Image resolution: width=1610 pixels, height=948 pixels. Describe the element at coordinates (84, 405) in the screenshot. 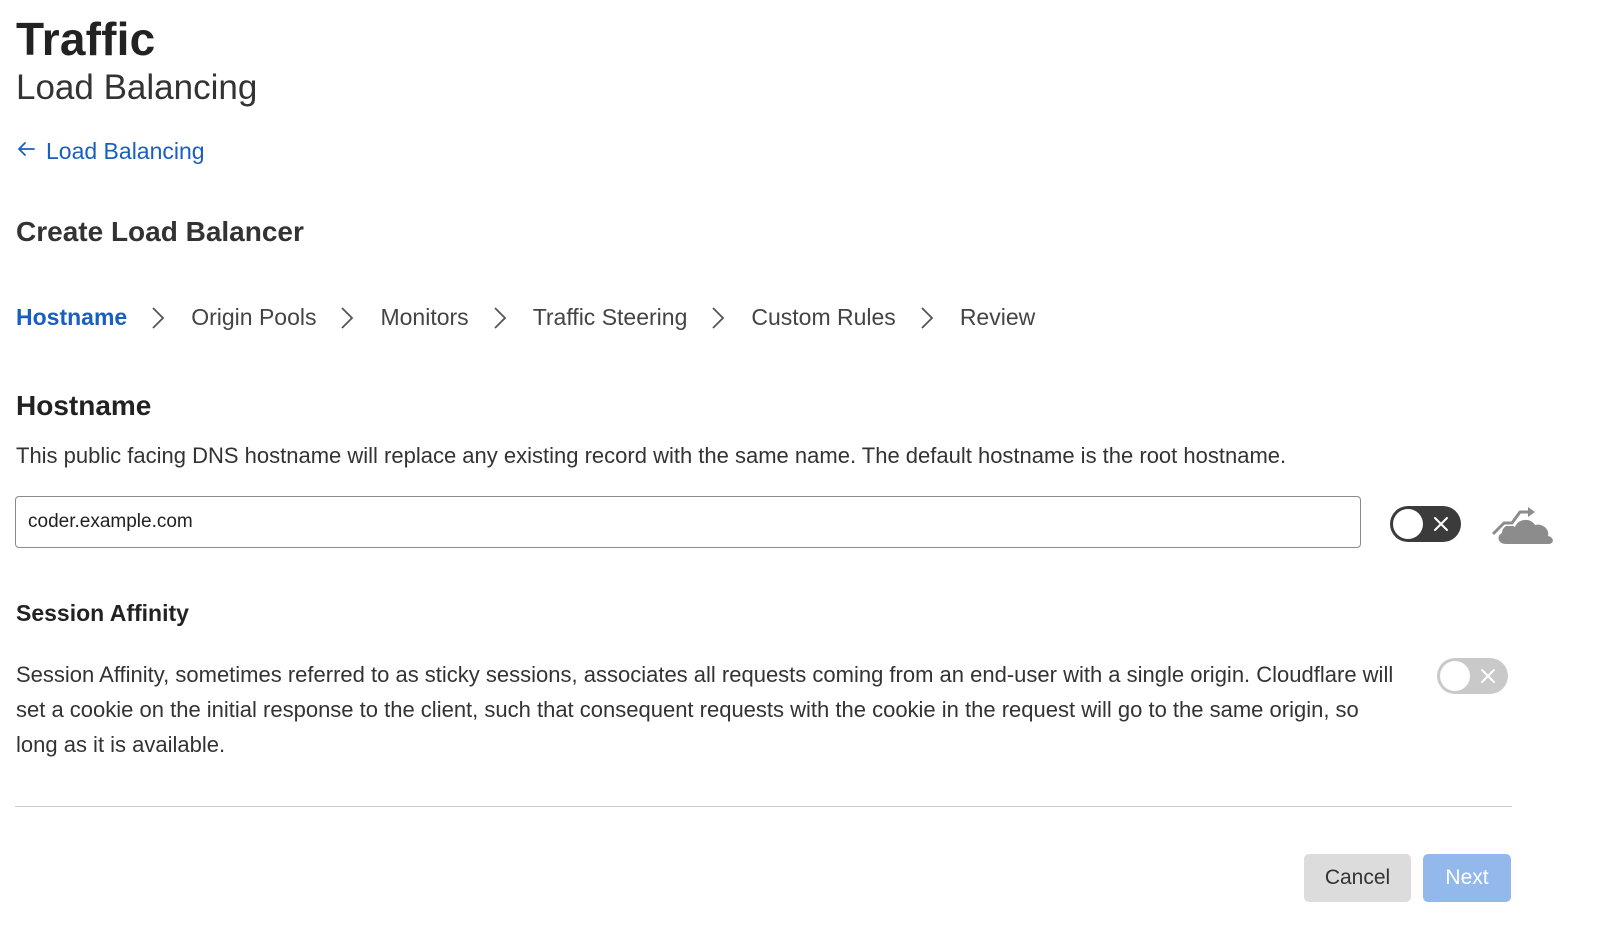

I see `hostname-heading: Hostname` at that location.